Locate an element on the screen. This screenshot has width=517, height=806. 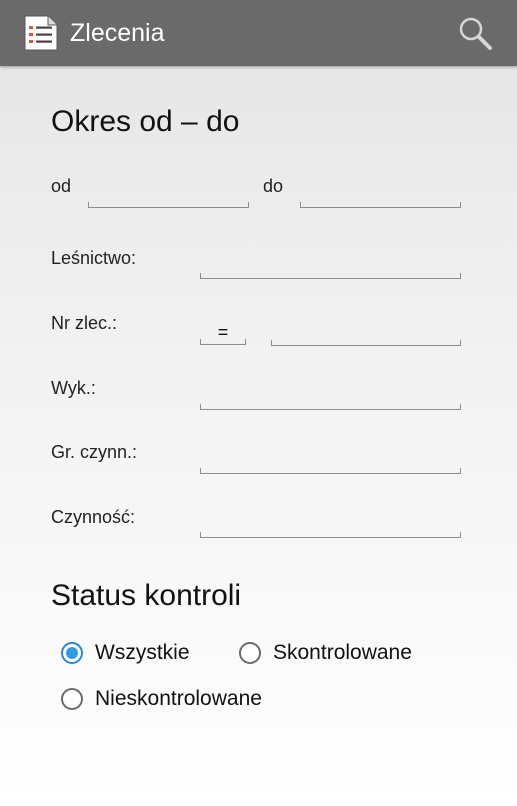
magnifier-icon is located at coordinates (476, 33).